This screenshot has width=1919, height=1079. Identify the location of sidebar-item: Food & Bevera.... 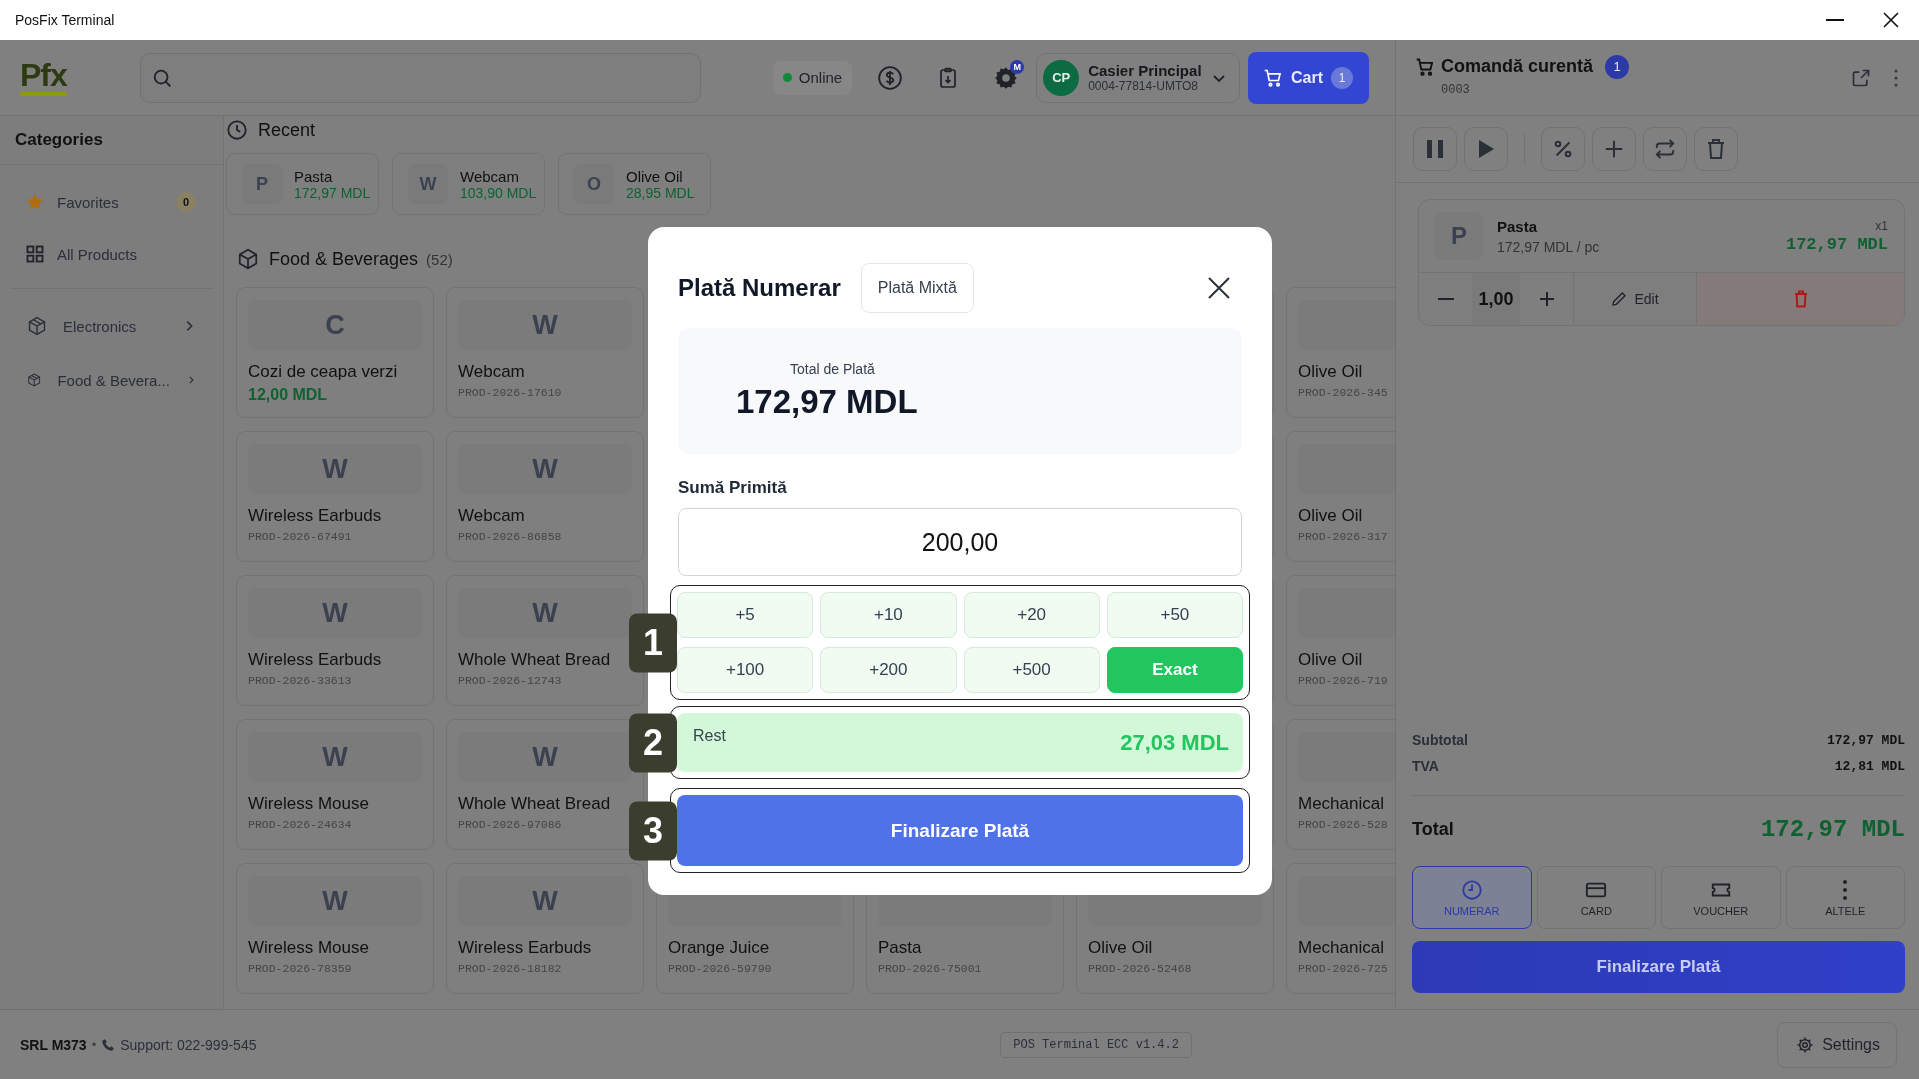
(111, 380).